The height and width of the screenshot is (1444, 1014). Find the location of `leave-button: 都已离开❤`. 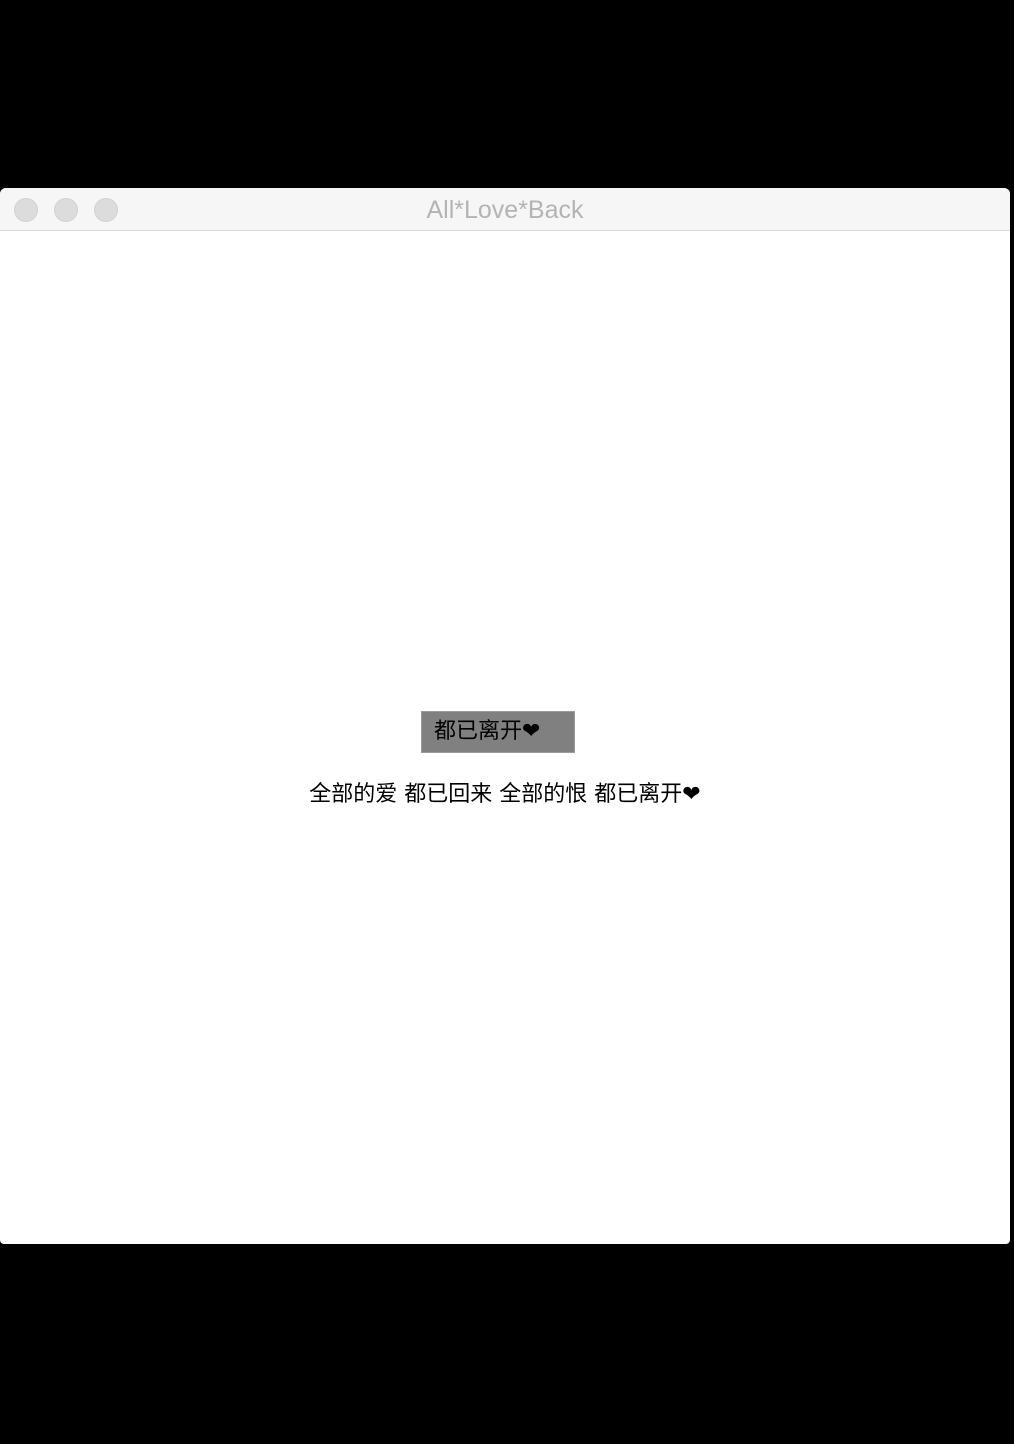

leave-button: 都已离开❤ is located at coordinates (498, 732).